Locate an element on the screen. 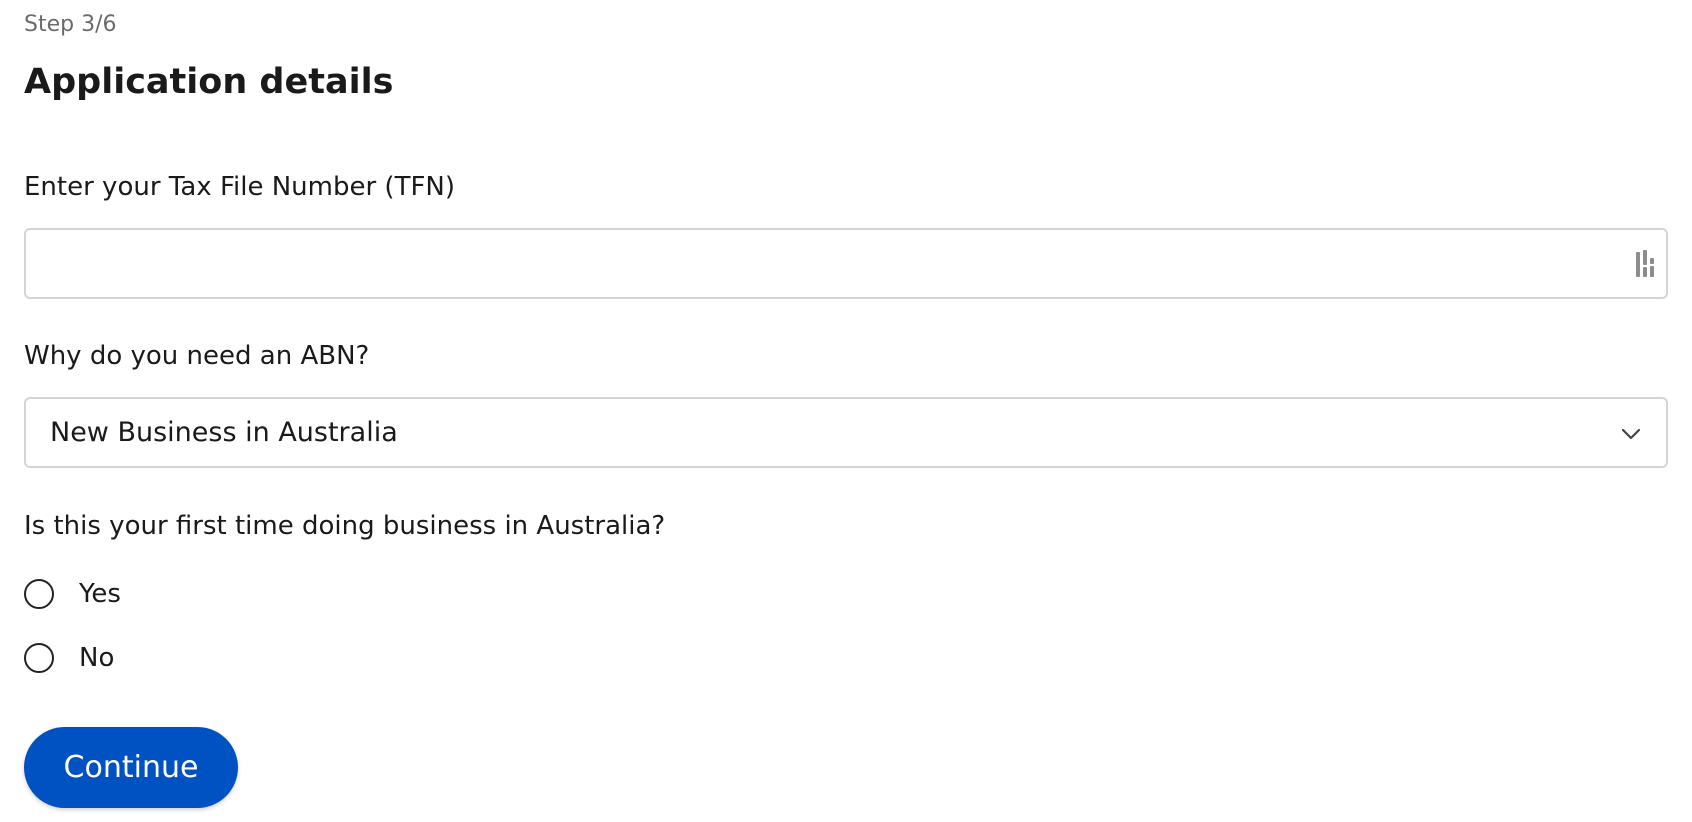 This screenshot has height=822, width=1692. abn-reason-select: New Business in Australia is located at coordinates (846, 432).